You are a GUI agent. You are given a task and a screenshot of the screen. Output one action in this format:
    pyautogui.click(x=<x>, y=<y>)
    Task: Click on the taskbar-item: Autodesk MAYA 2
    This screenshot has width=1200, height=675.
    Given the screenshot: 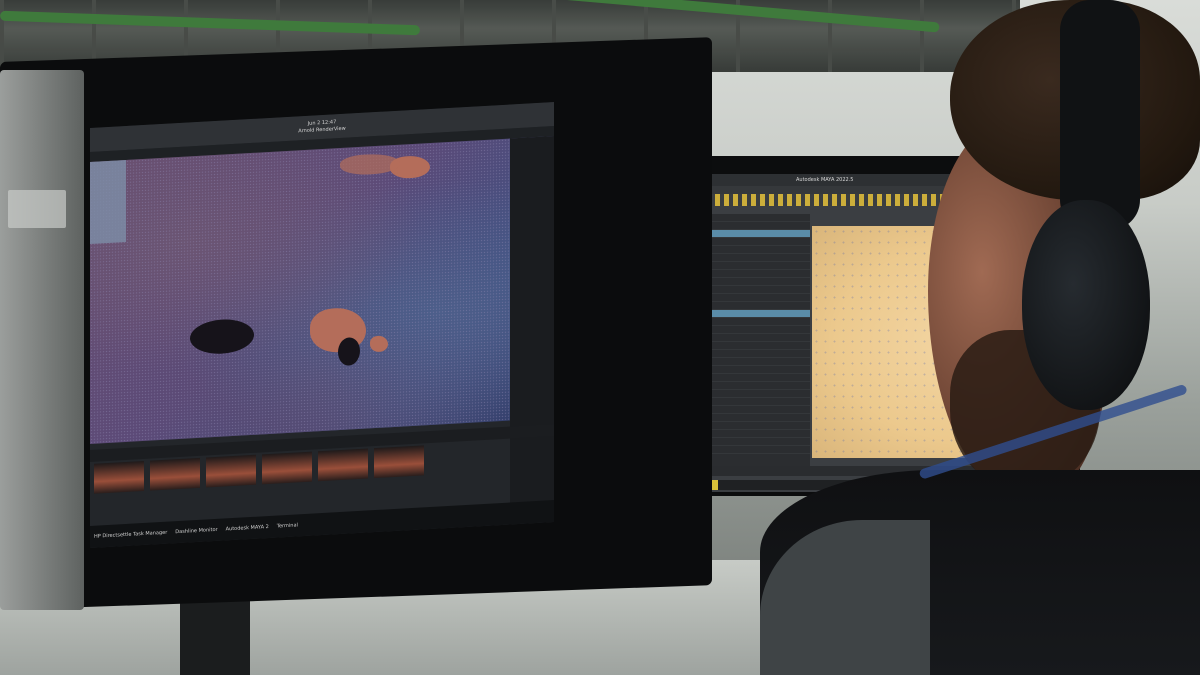 What is the action you would take?
    pyautogui.click(x=247, y=528)
    